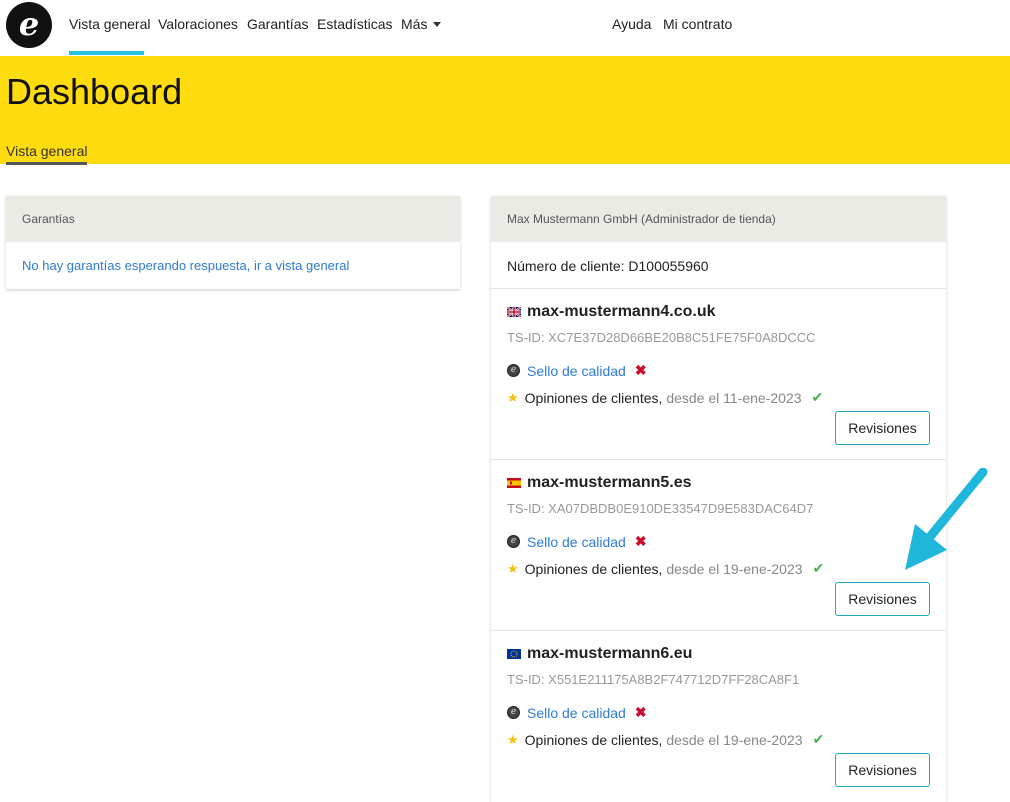 The height and width of the screenshot is (802, 1010). I want to click on shop-domain-row: max-mustermann6.eu, so click(599, 654).